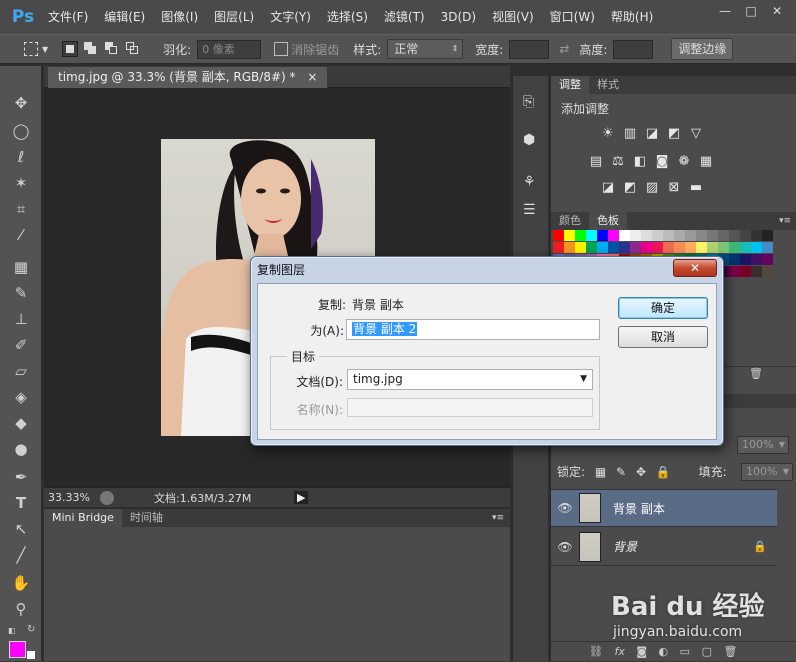 The image size is (796, 662). What do you see at coordinates (21, 209) in the screenshot?
I see `crop-icon: ⌗` at bounding box center [21, 209].